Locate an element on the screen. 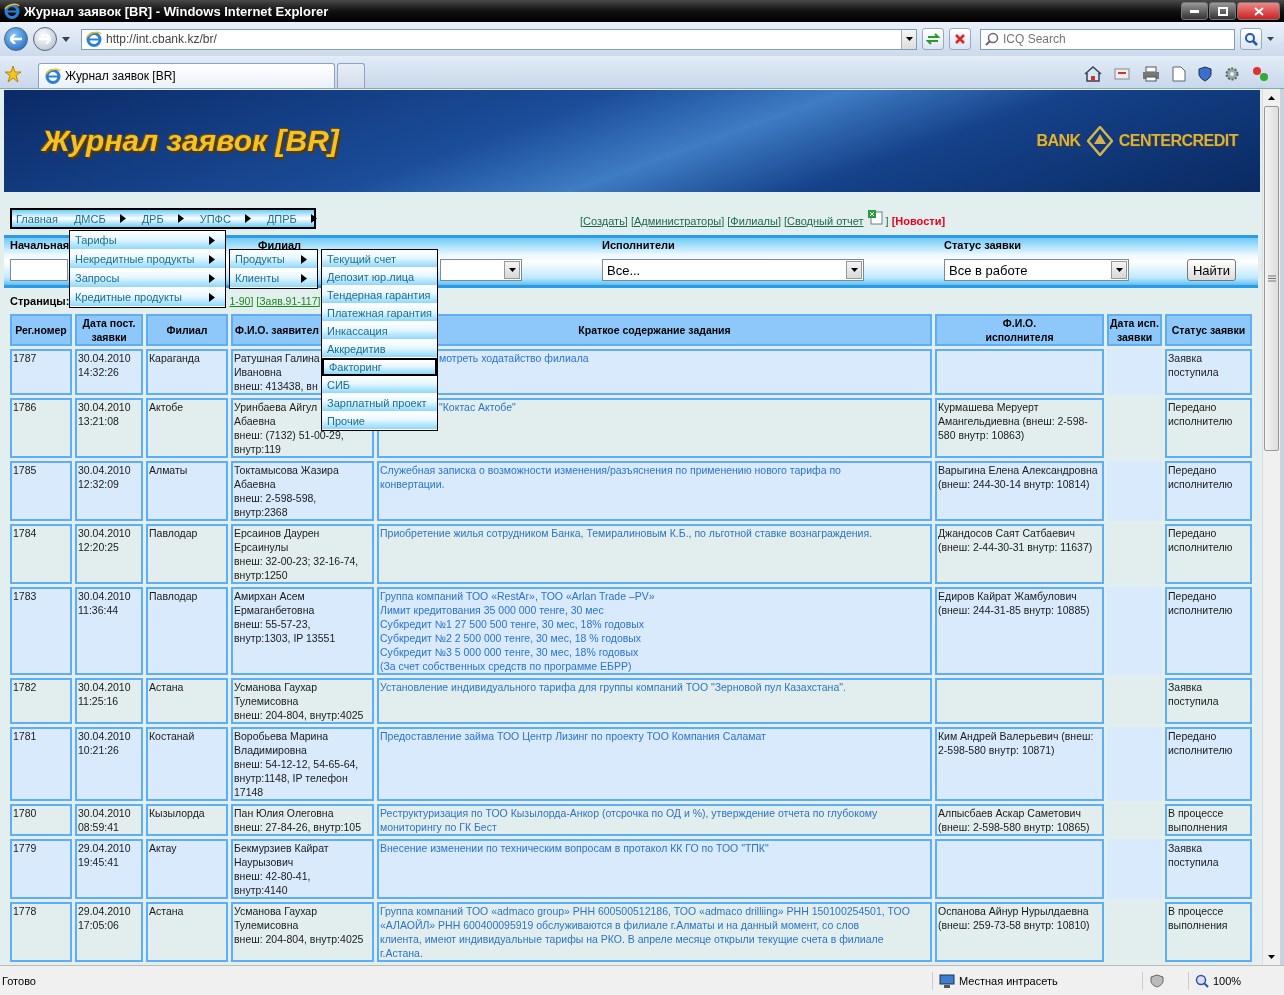 This screenshot has width=1284, height=995. table-cell: Токтамысова Жазира Абаевна внеш: 2-598-598, внутр:2368 is located at coordinates (302, 491).